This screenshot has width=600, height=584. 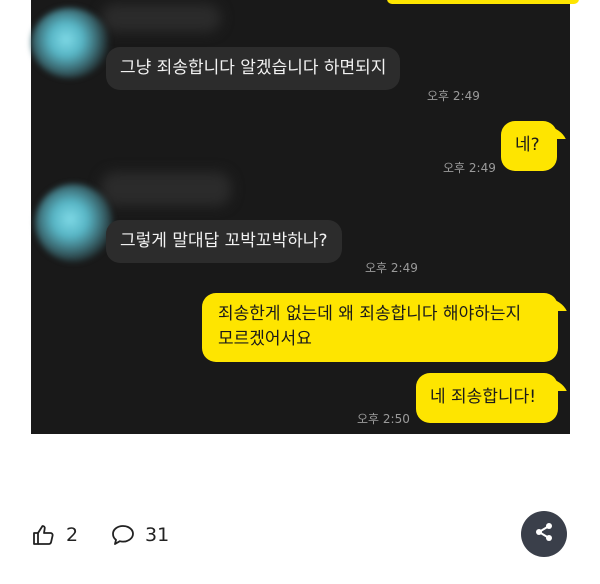 What do you see at coordinates (157, 535) in the screenshot?
I see `comment-count: 31` at bounding box center [157, 535].